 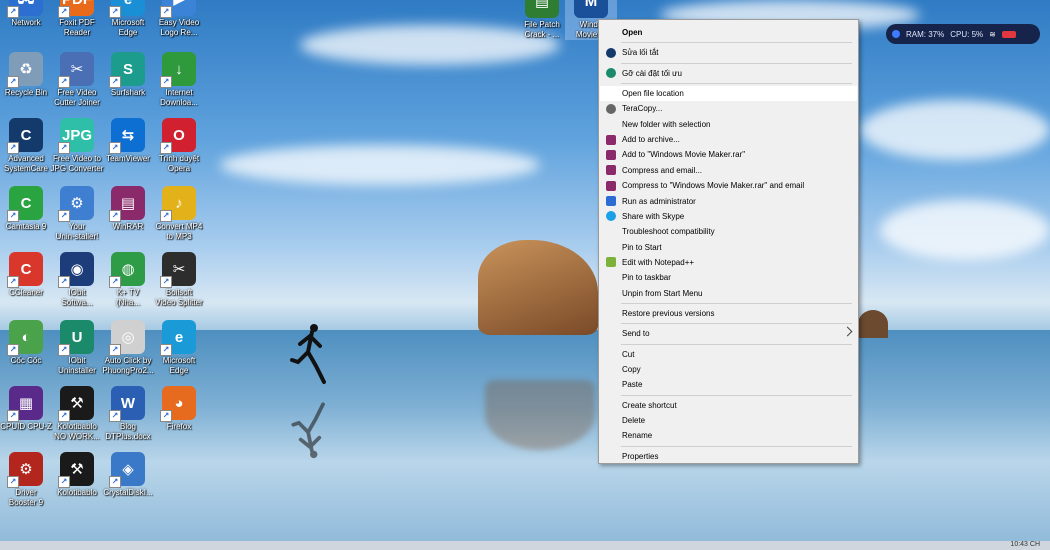 I want to click on taskbar-clock: 10:43 CH, so click(x=1025, y=544).